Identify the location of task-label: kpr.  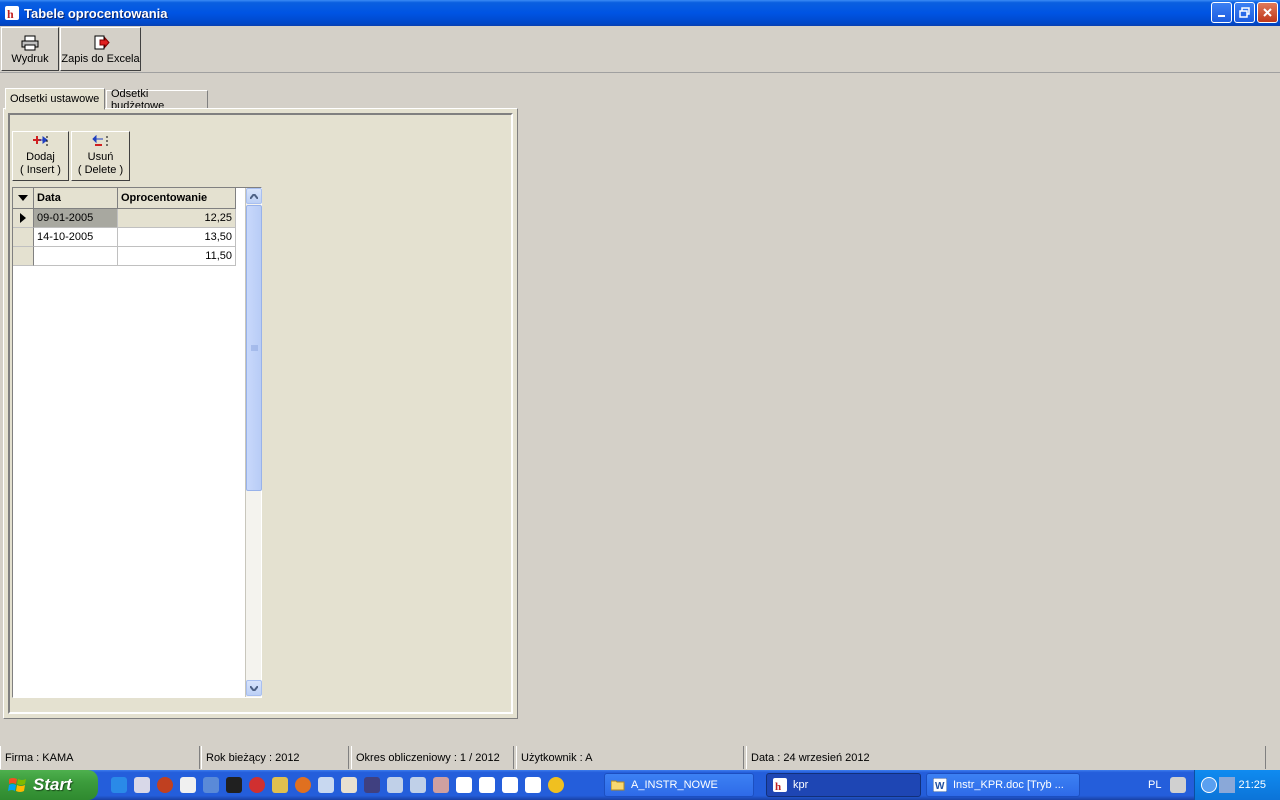
(801, 785).